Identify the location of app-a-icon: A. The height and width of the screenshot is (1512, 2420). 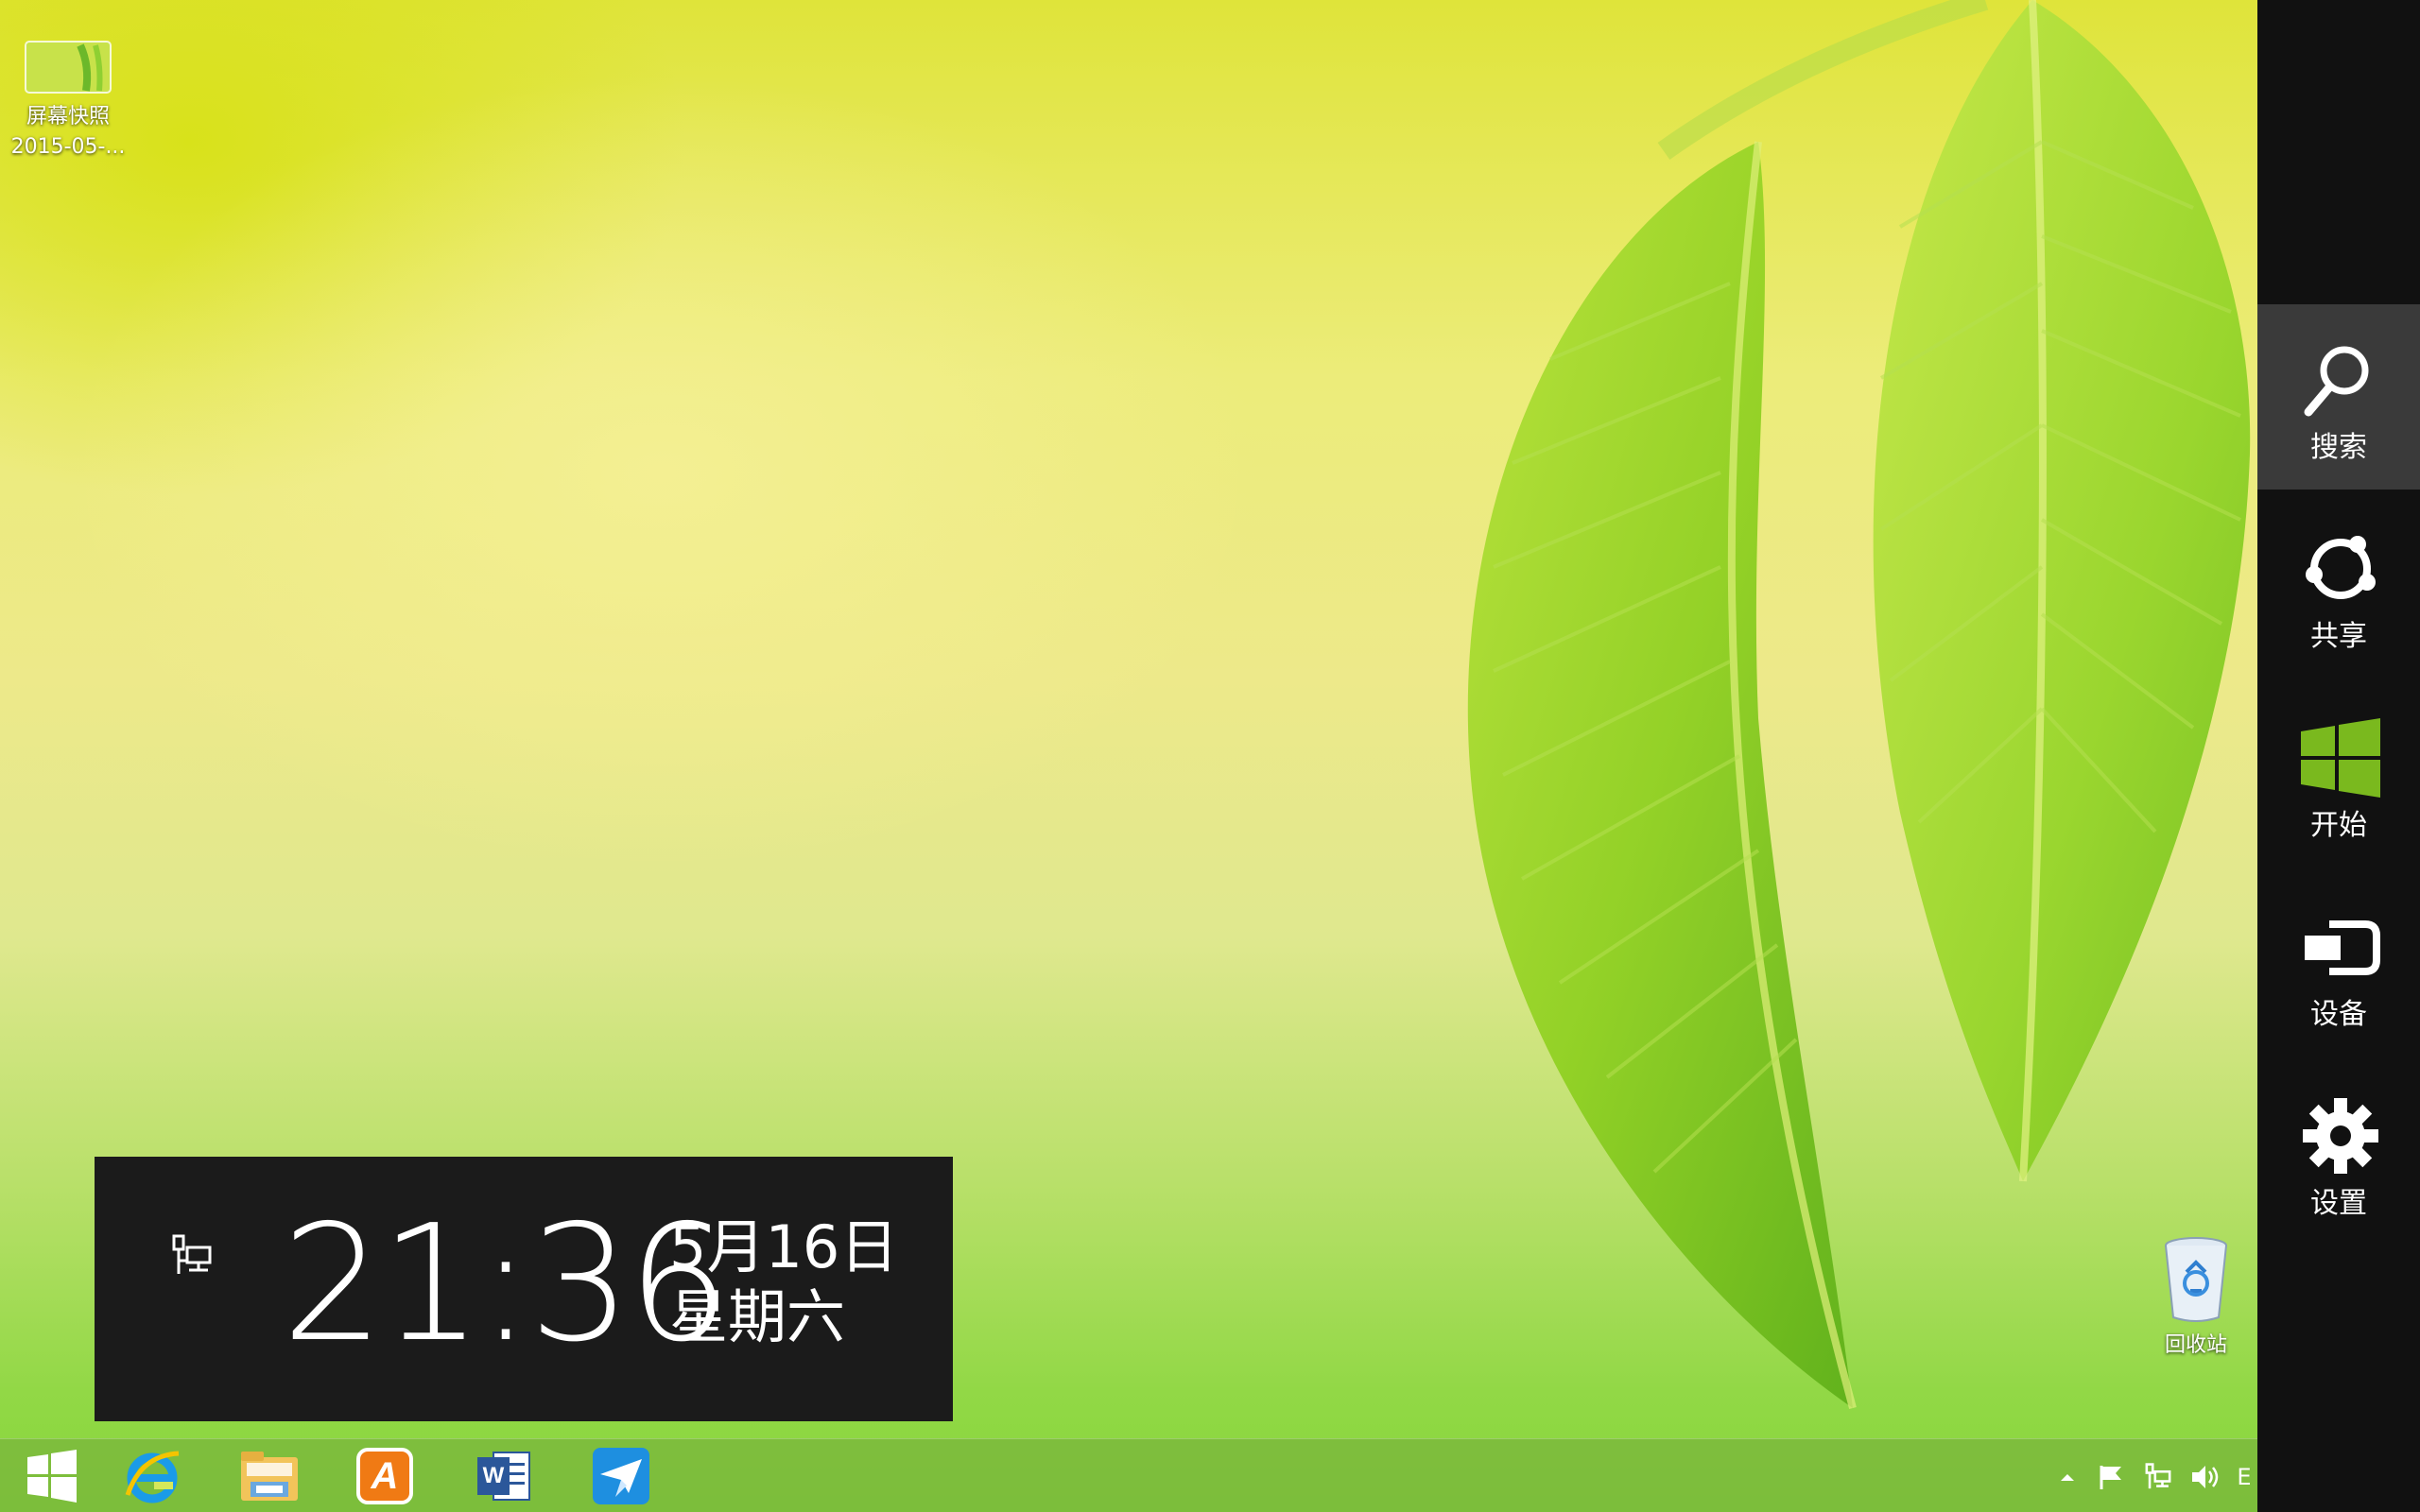
(384, 1476).